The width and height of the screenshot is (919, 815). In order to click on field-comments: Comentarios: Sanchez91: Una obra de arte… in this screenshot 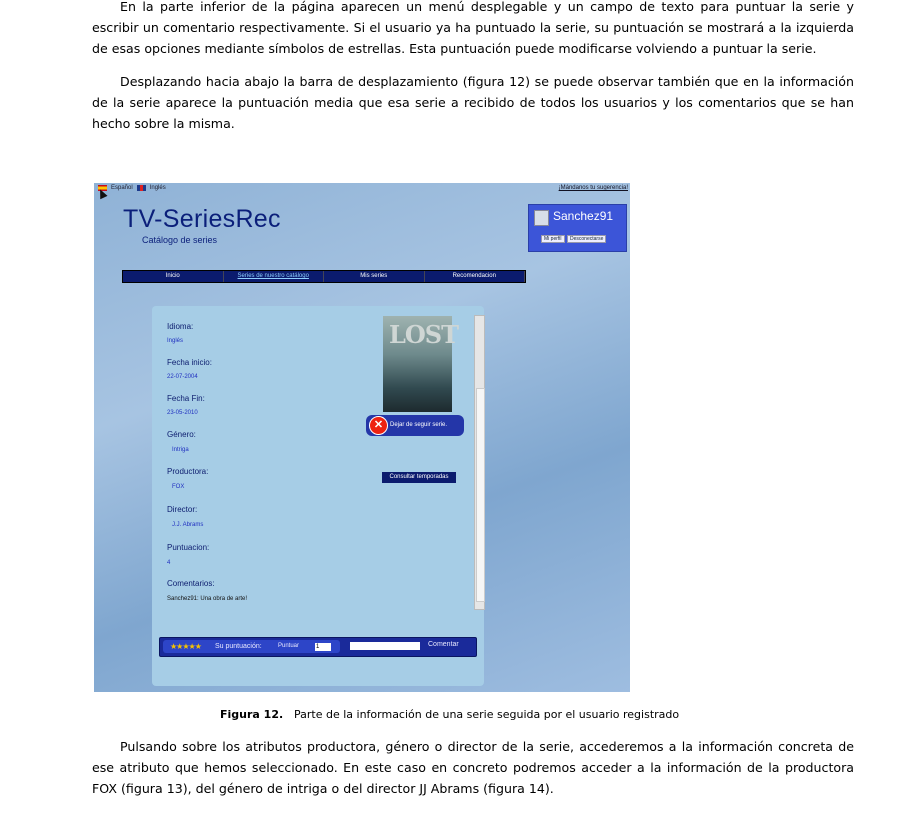, I will do `click(207, 590)`.